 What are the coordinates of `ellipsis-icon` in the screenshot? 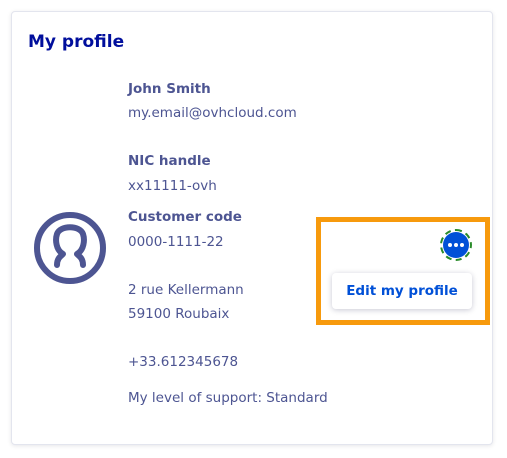 It's located at (456, 245).